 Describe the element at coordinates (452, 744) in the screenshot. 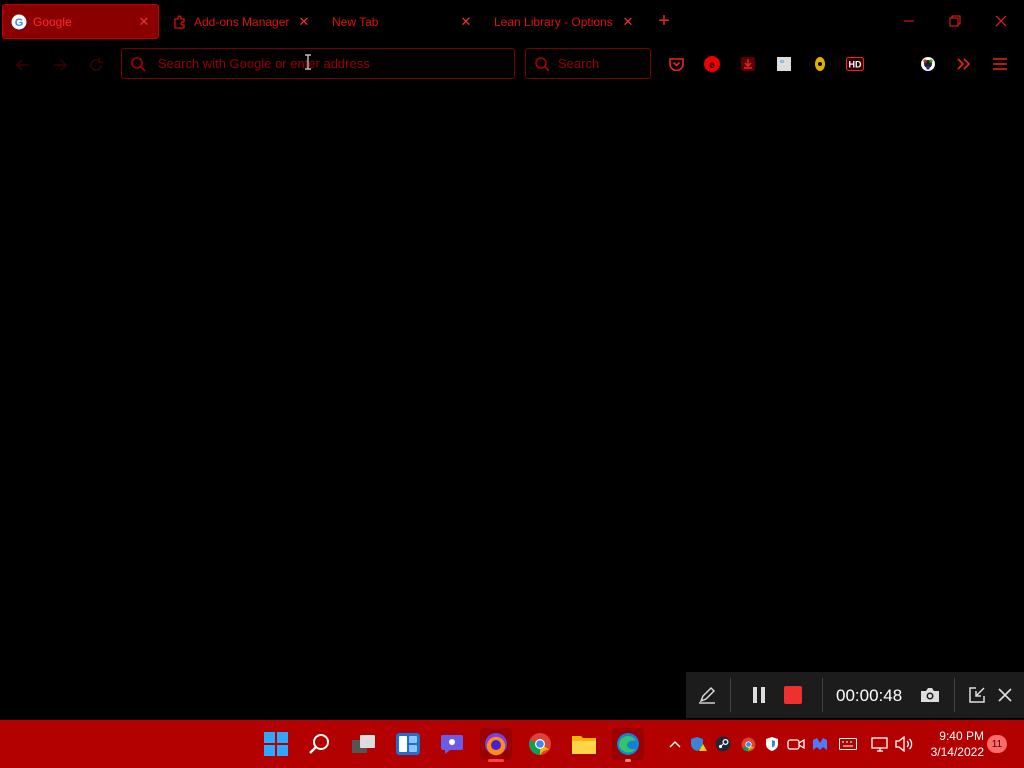

I see `teams-chat-icon` at that location.